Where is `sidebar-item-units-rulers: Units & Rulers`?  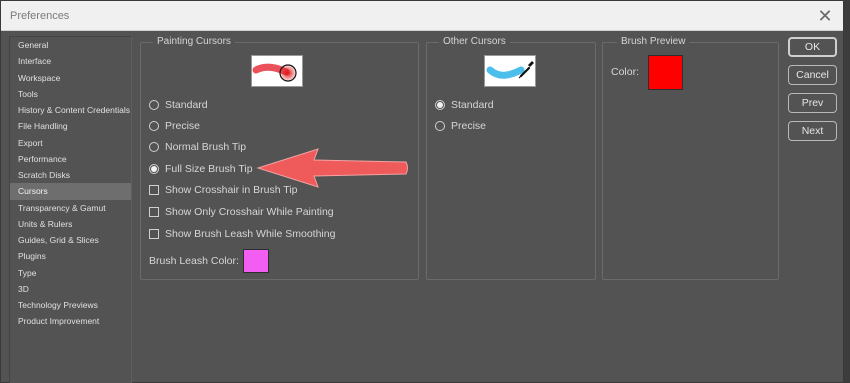 sidebar-item-units-rulers: Units & Rulers is located at coordinates (70, 224).